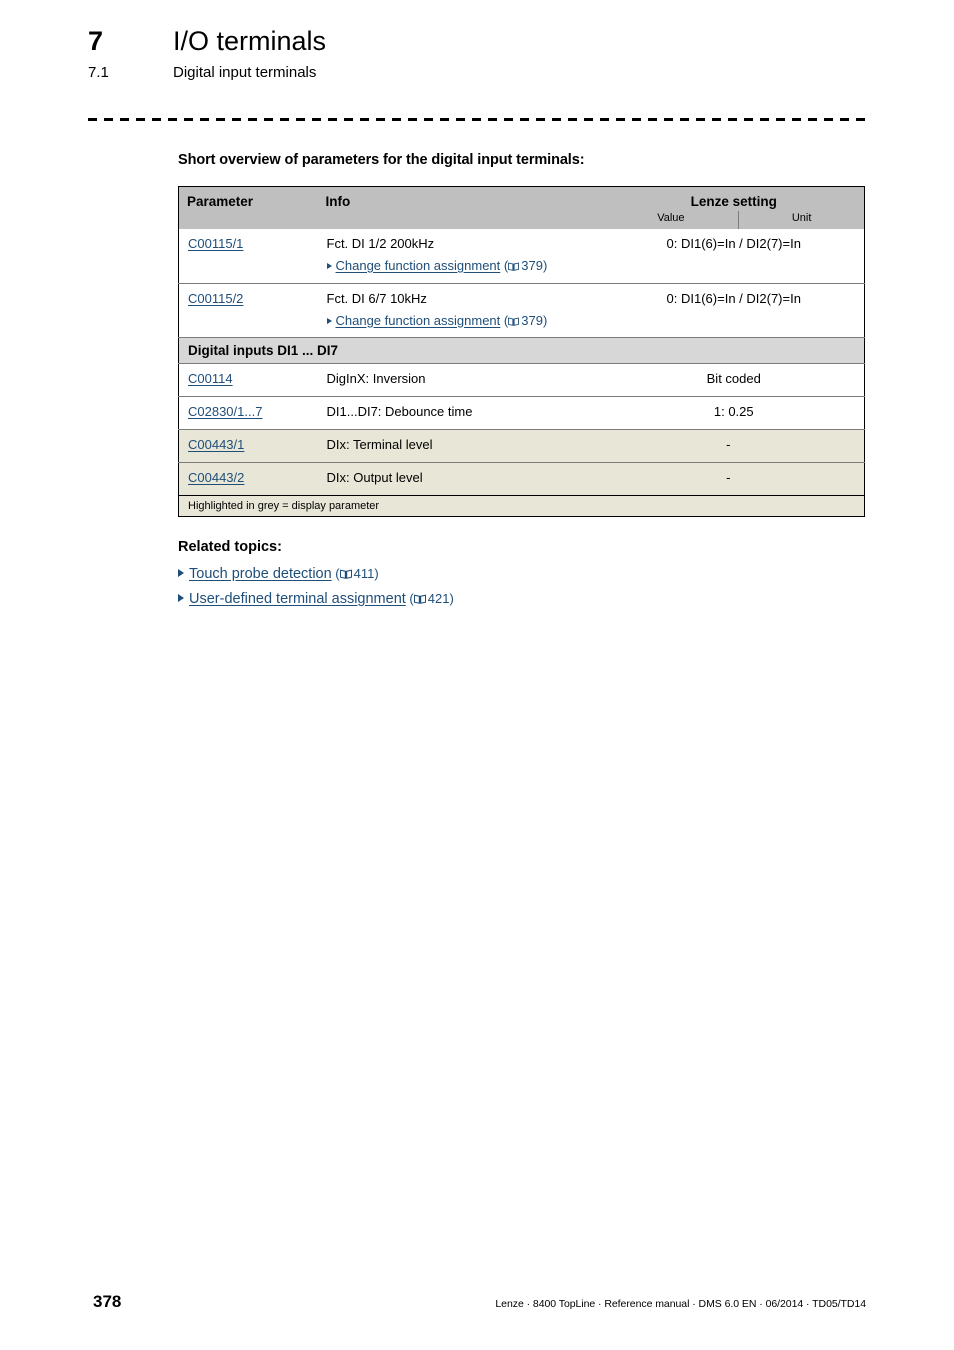  I want to click on header-label-info: Info, so click(338, 201).